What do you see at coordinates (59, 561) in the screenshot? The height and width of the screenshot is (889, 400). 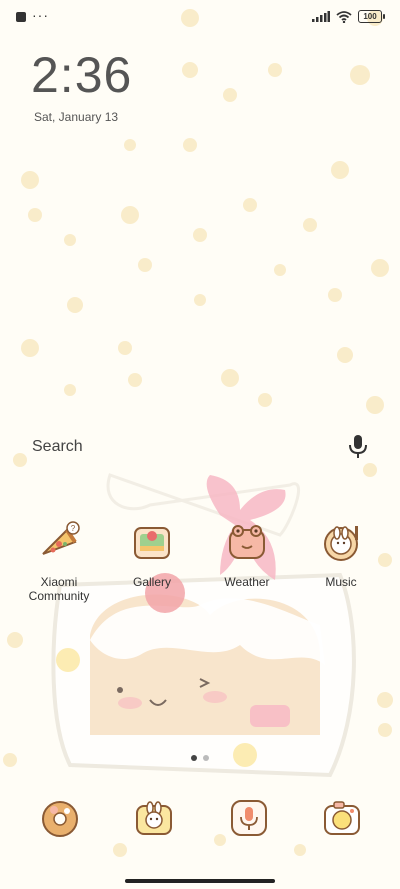 I see `app-xiaomi-community: ? Xiaomi Community` at bounding box center [59, 561].